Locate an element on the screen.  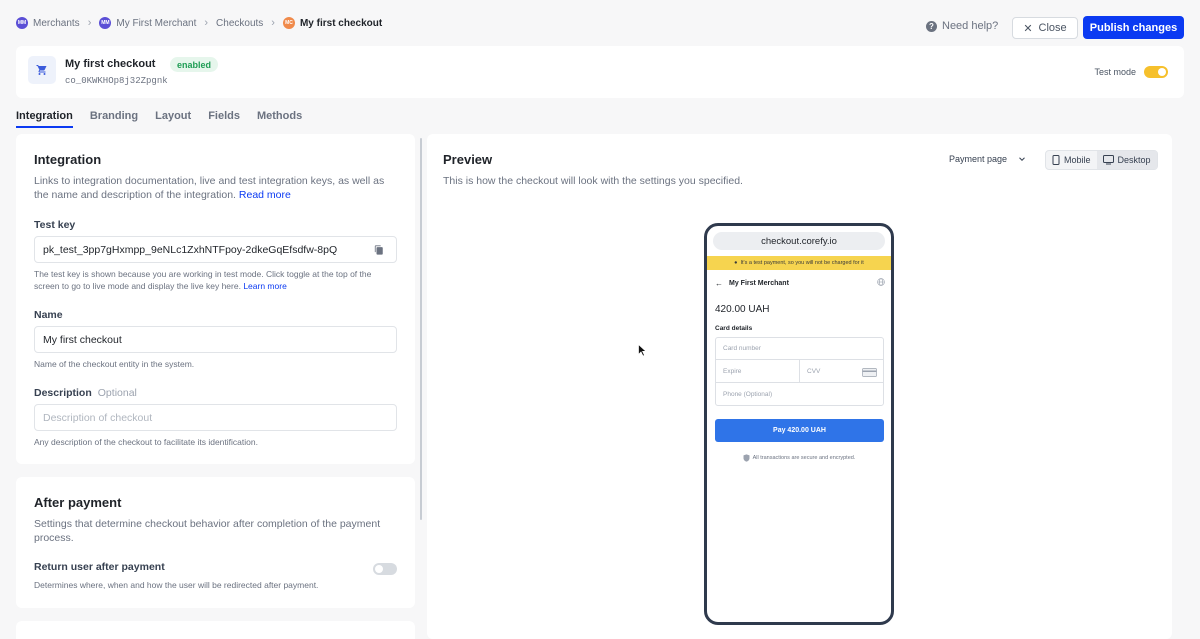
breadcrumb-label: Checkouts is located at coordinates (240, 23).